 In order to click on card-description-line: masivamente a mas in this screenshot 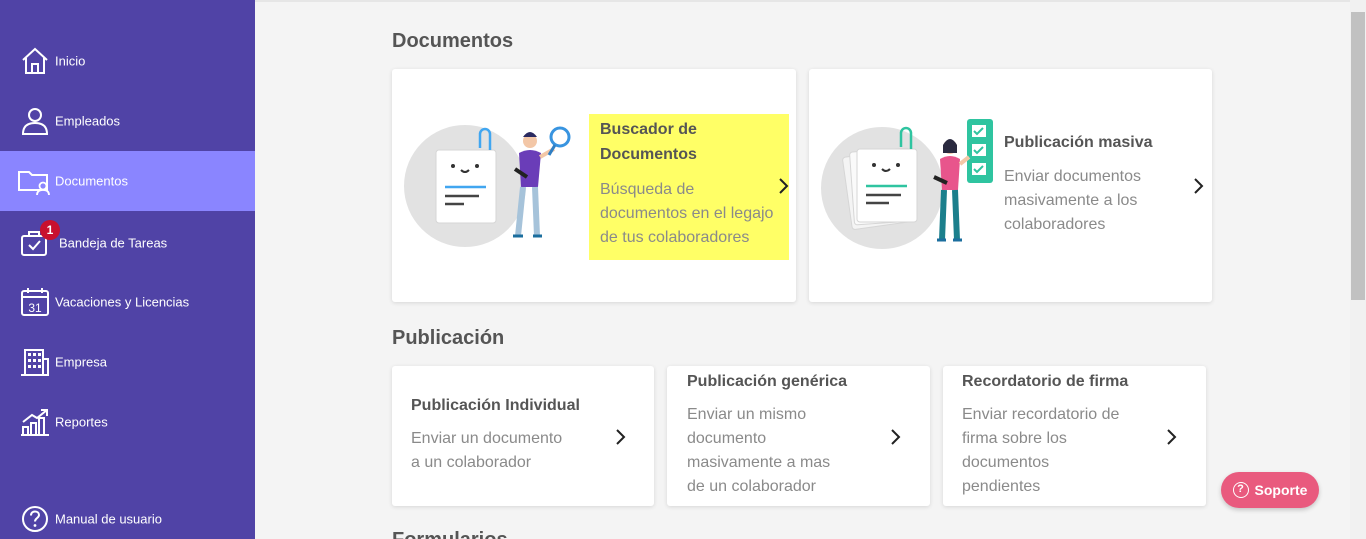, I will do `click(759, 462)`.